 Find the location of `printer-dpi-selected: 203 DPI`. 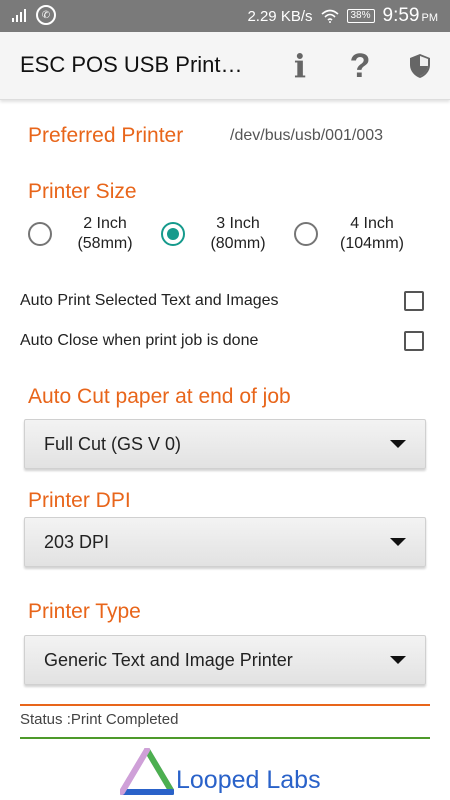

printer-dpi-selected: 203 DPI is located at coordinates (77, 541).